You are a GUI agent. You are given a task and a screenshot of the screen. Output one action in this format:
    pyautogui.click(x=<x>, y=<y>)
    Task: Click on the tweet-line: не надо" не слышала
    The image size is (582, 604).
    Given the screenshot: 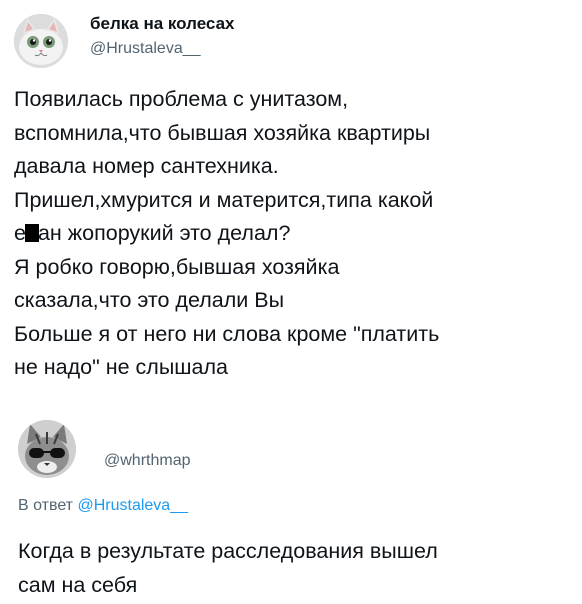 What is the action you would take?
    pyautogui.click(x=121, y=367)
    